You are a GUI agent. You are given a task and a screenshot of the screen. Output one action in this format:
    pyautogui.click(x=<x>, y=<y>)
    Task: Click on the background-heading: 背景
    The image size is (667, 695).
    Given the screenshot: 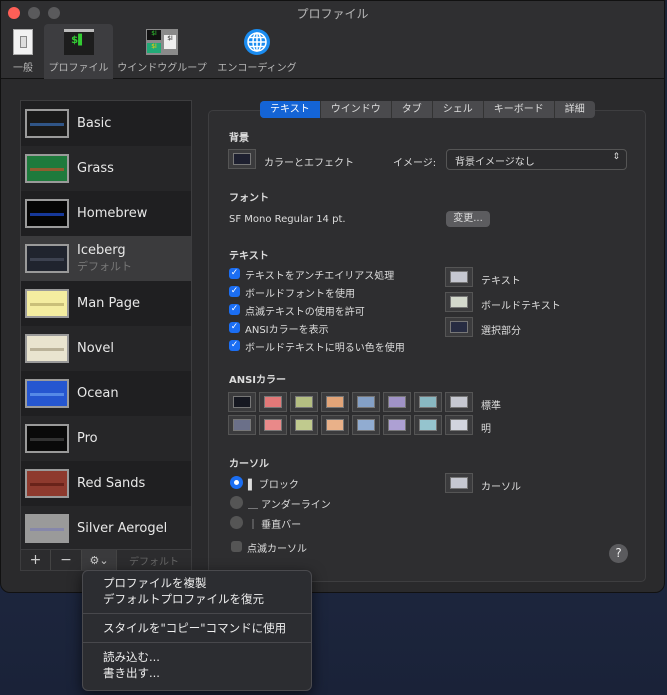 What is the action you would take?
    pyautogui.click(x=239, y=138)
    